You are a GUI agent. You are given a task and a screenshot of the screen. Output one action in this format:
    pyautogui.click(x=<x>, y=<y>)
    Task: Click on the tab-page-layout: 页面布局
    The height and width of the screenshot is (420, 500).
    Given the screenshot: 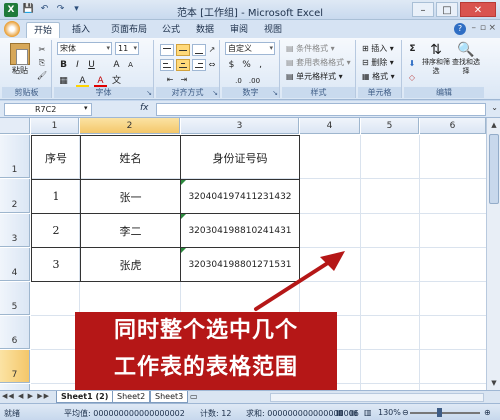 What is the action you would take?
    pyautogui.click(x=129, y=30)
    